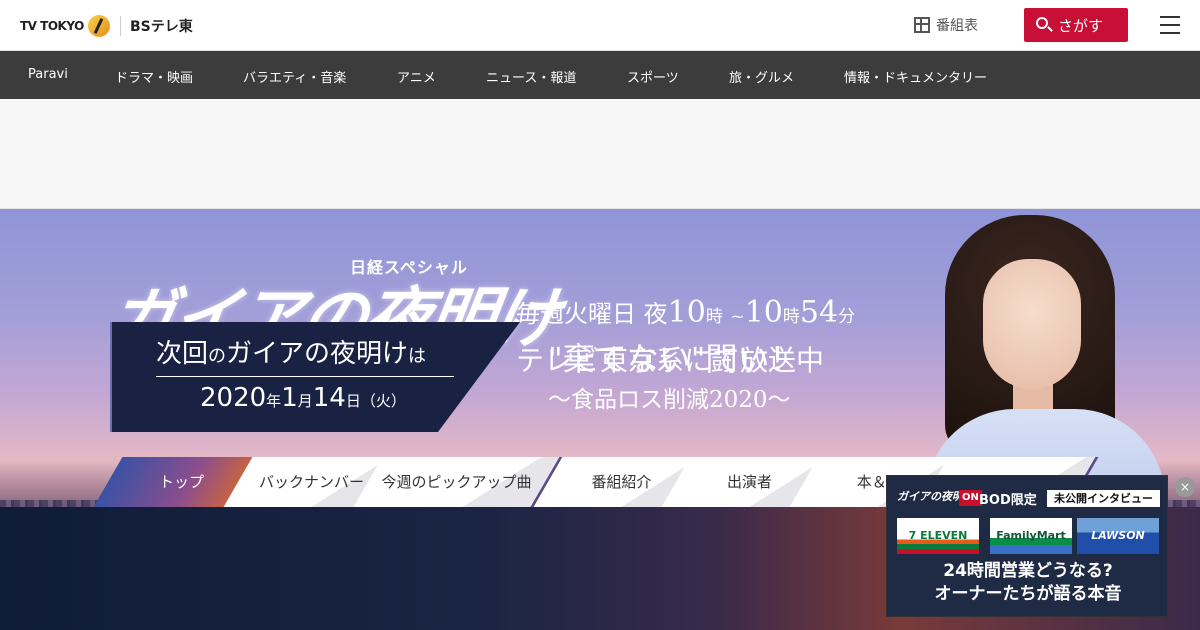 Image resolution: width=1200 pixels, height=630 pixels. Describe the element at coordinates (305, 355) in the screenshot. I see `next-episode-label: 次回のガイアの夜明けは` at that location.